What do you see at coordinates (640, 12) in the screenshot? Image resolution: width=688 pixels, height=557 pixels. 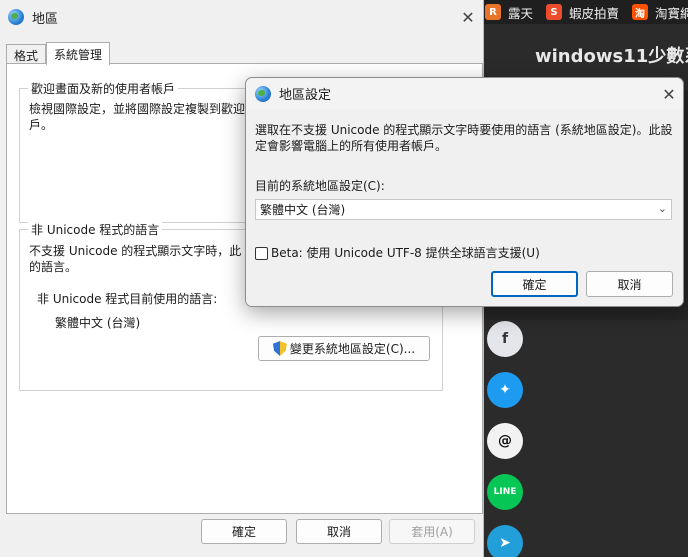 I see `taobao-icon: 淘` at bounding box center [640, 12].